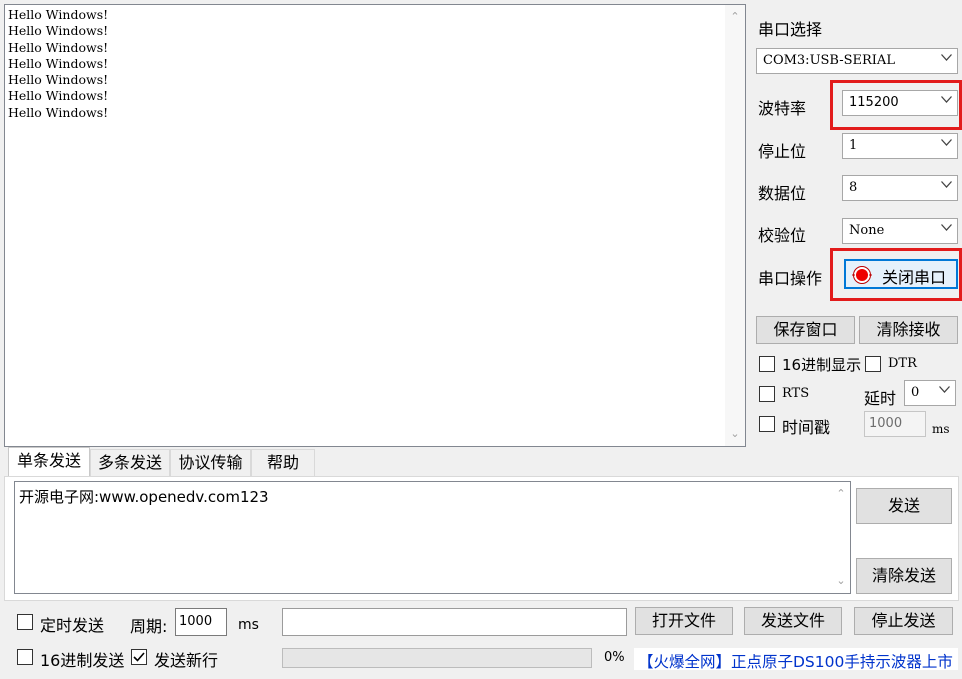 Image resolution: width=962 pixels, height=679 pixels. I want to click on checkmark-icon, so click(139, 659).